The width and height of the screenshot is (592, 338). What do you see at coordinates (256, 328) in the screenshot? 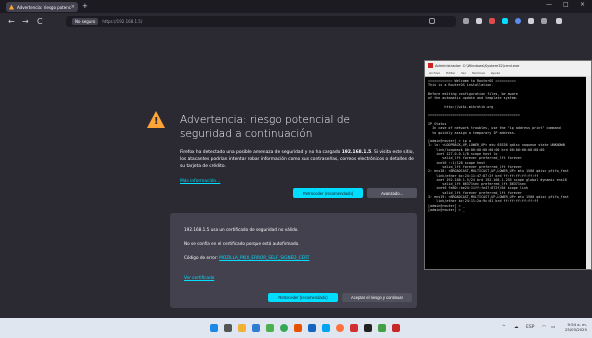
I see `edge-icon` at bounding box center [256, 328].